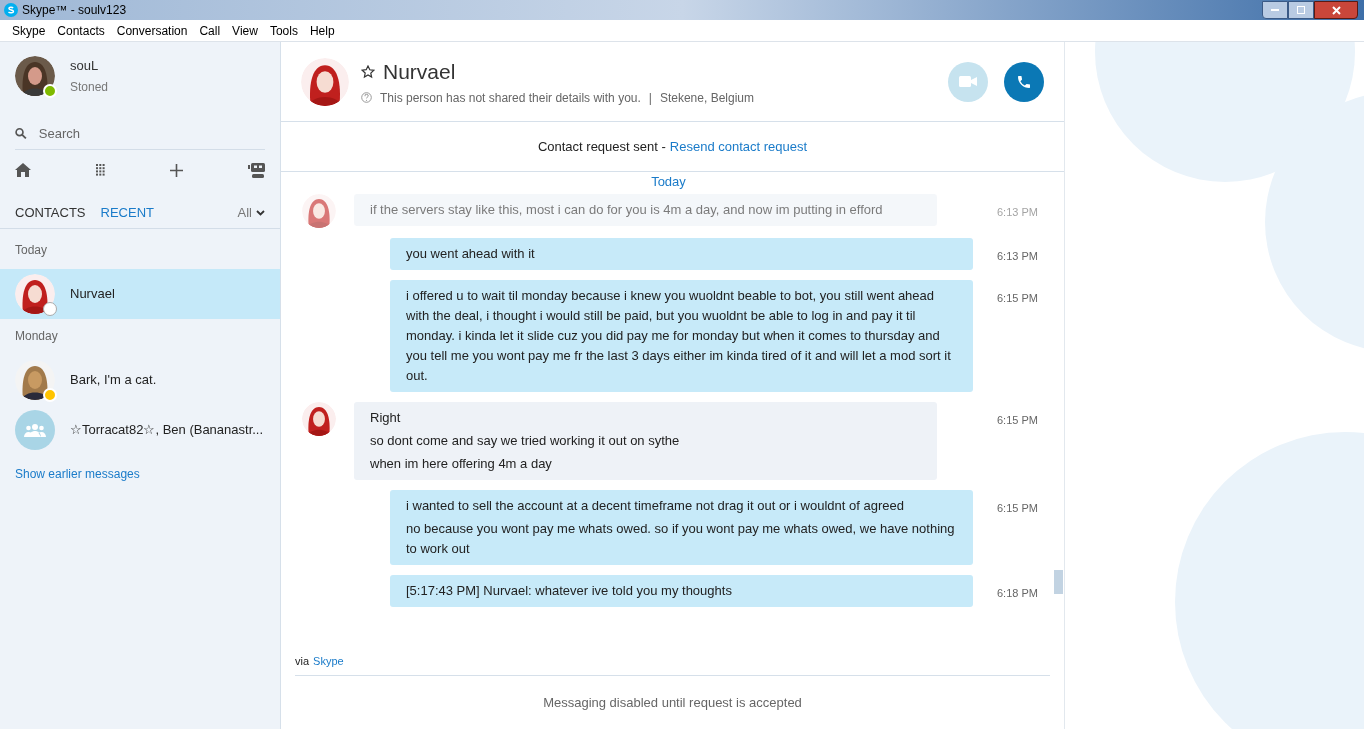 Image resolution: width=1364 pixels, height=729 pixels. I want to click on filter-dropdown: All, so click(251, 213).